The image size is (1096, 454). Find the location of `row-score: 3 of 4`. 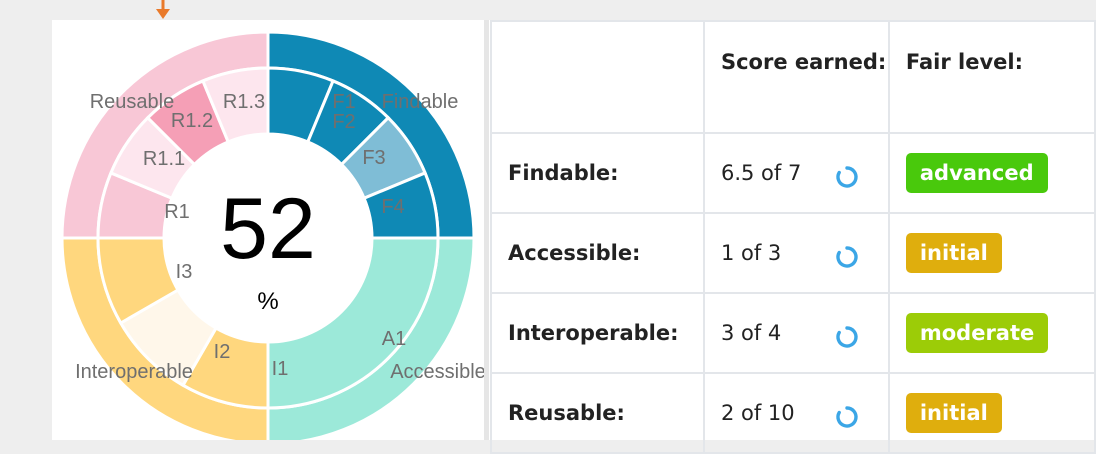

row-score: 3 of 4 is located at coordinates (751, 333).